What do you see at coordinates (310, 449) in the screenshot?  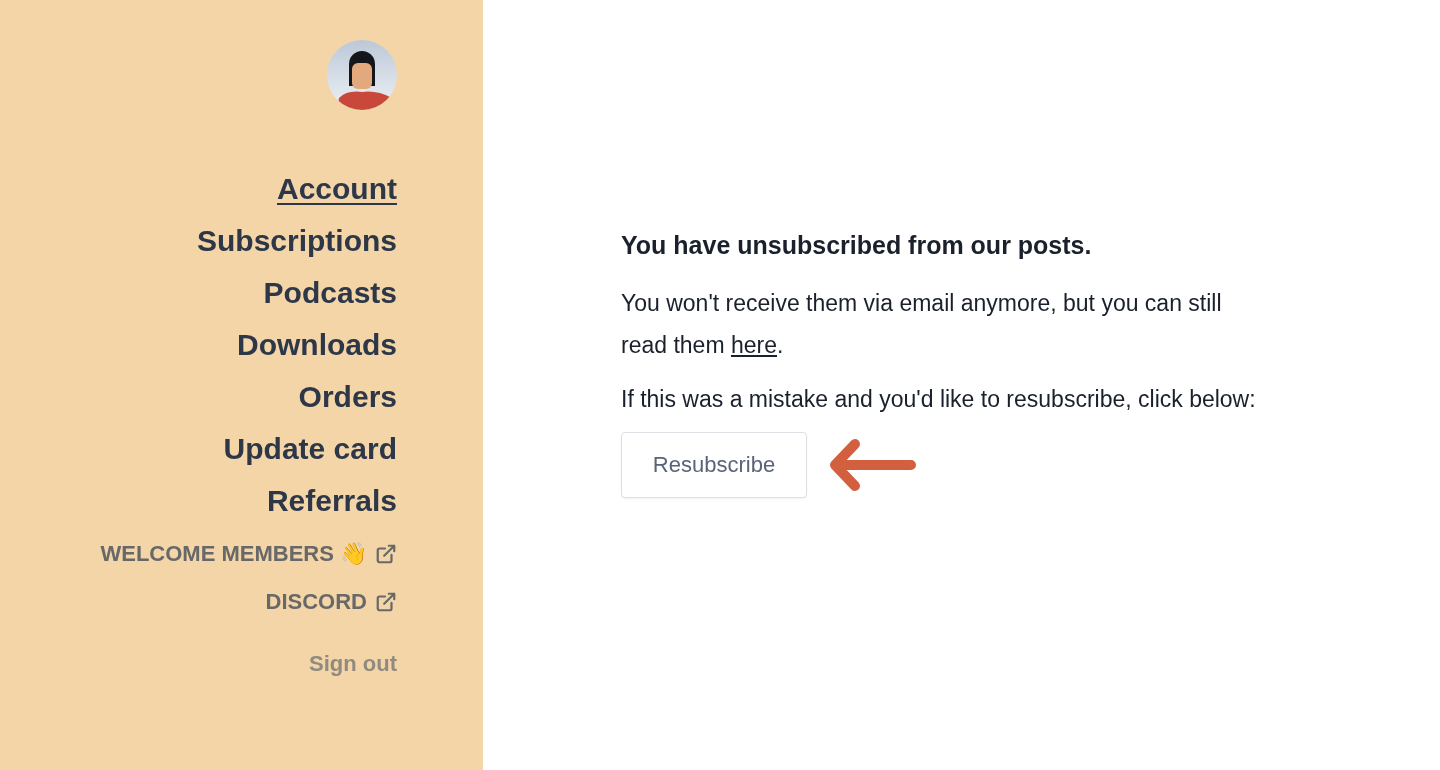 I see `nav-link: Update card` at bounding box center [310, 449].